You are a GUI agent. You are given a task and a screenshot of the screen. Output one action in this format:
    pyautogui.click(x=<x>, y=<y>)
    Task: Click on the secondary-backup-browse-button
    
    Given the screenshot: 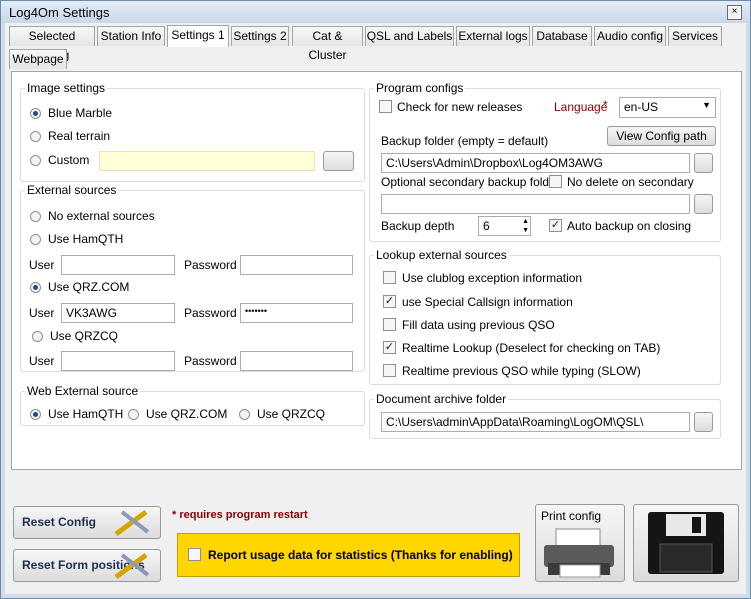 What is the action you would take?
    pyautogui.click(x=703, y=204)
    